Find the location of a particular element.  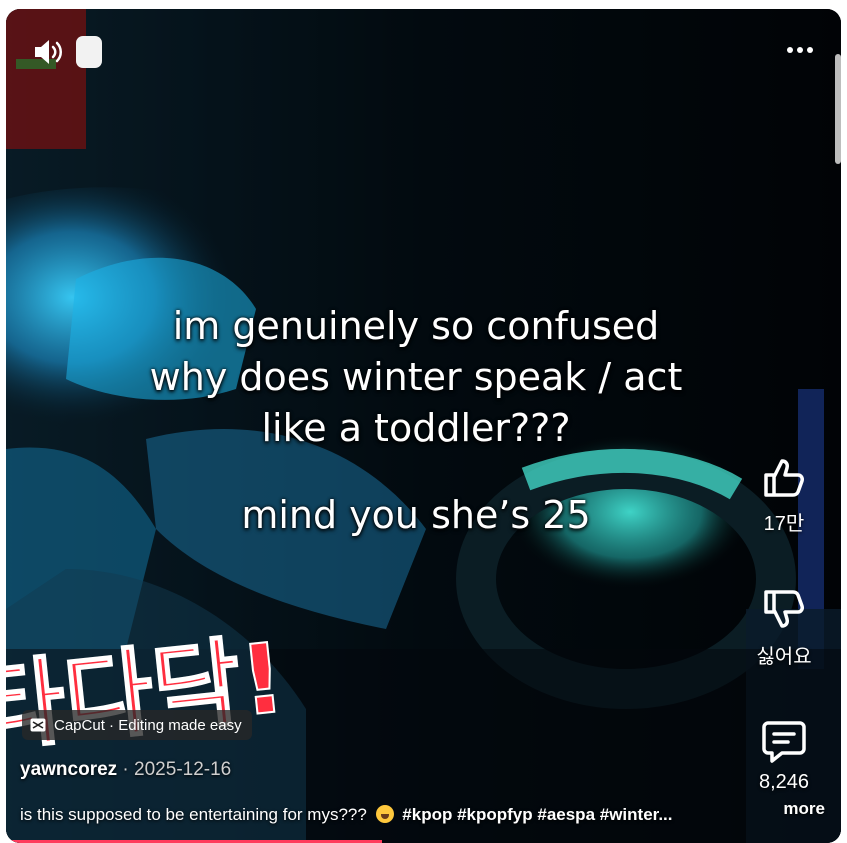

capcut-badge: CapCut · Editing made easy is located at coordinates (137, 725).